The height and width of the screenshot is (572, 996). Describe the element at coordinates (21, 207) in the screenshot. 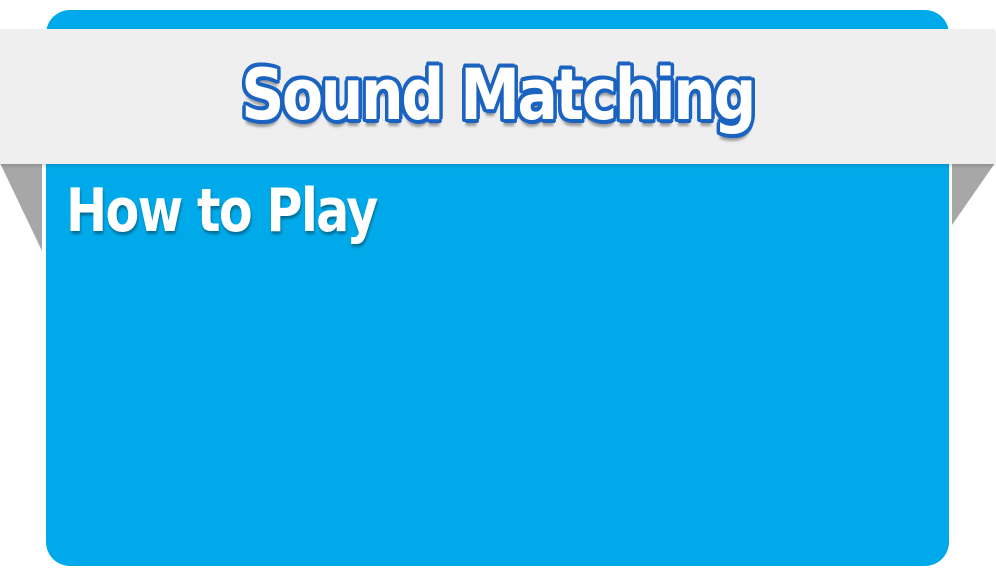

I see `ribbon-fold-left` at that location.